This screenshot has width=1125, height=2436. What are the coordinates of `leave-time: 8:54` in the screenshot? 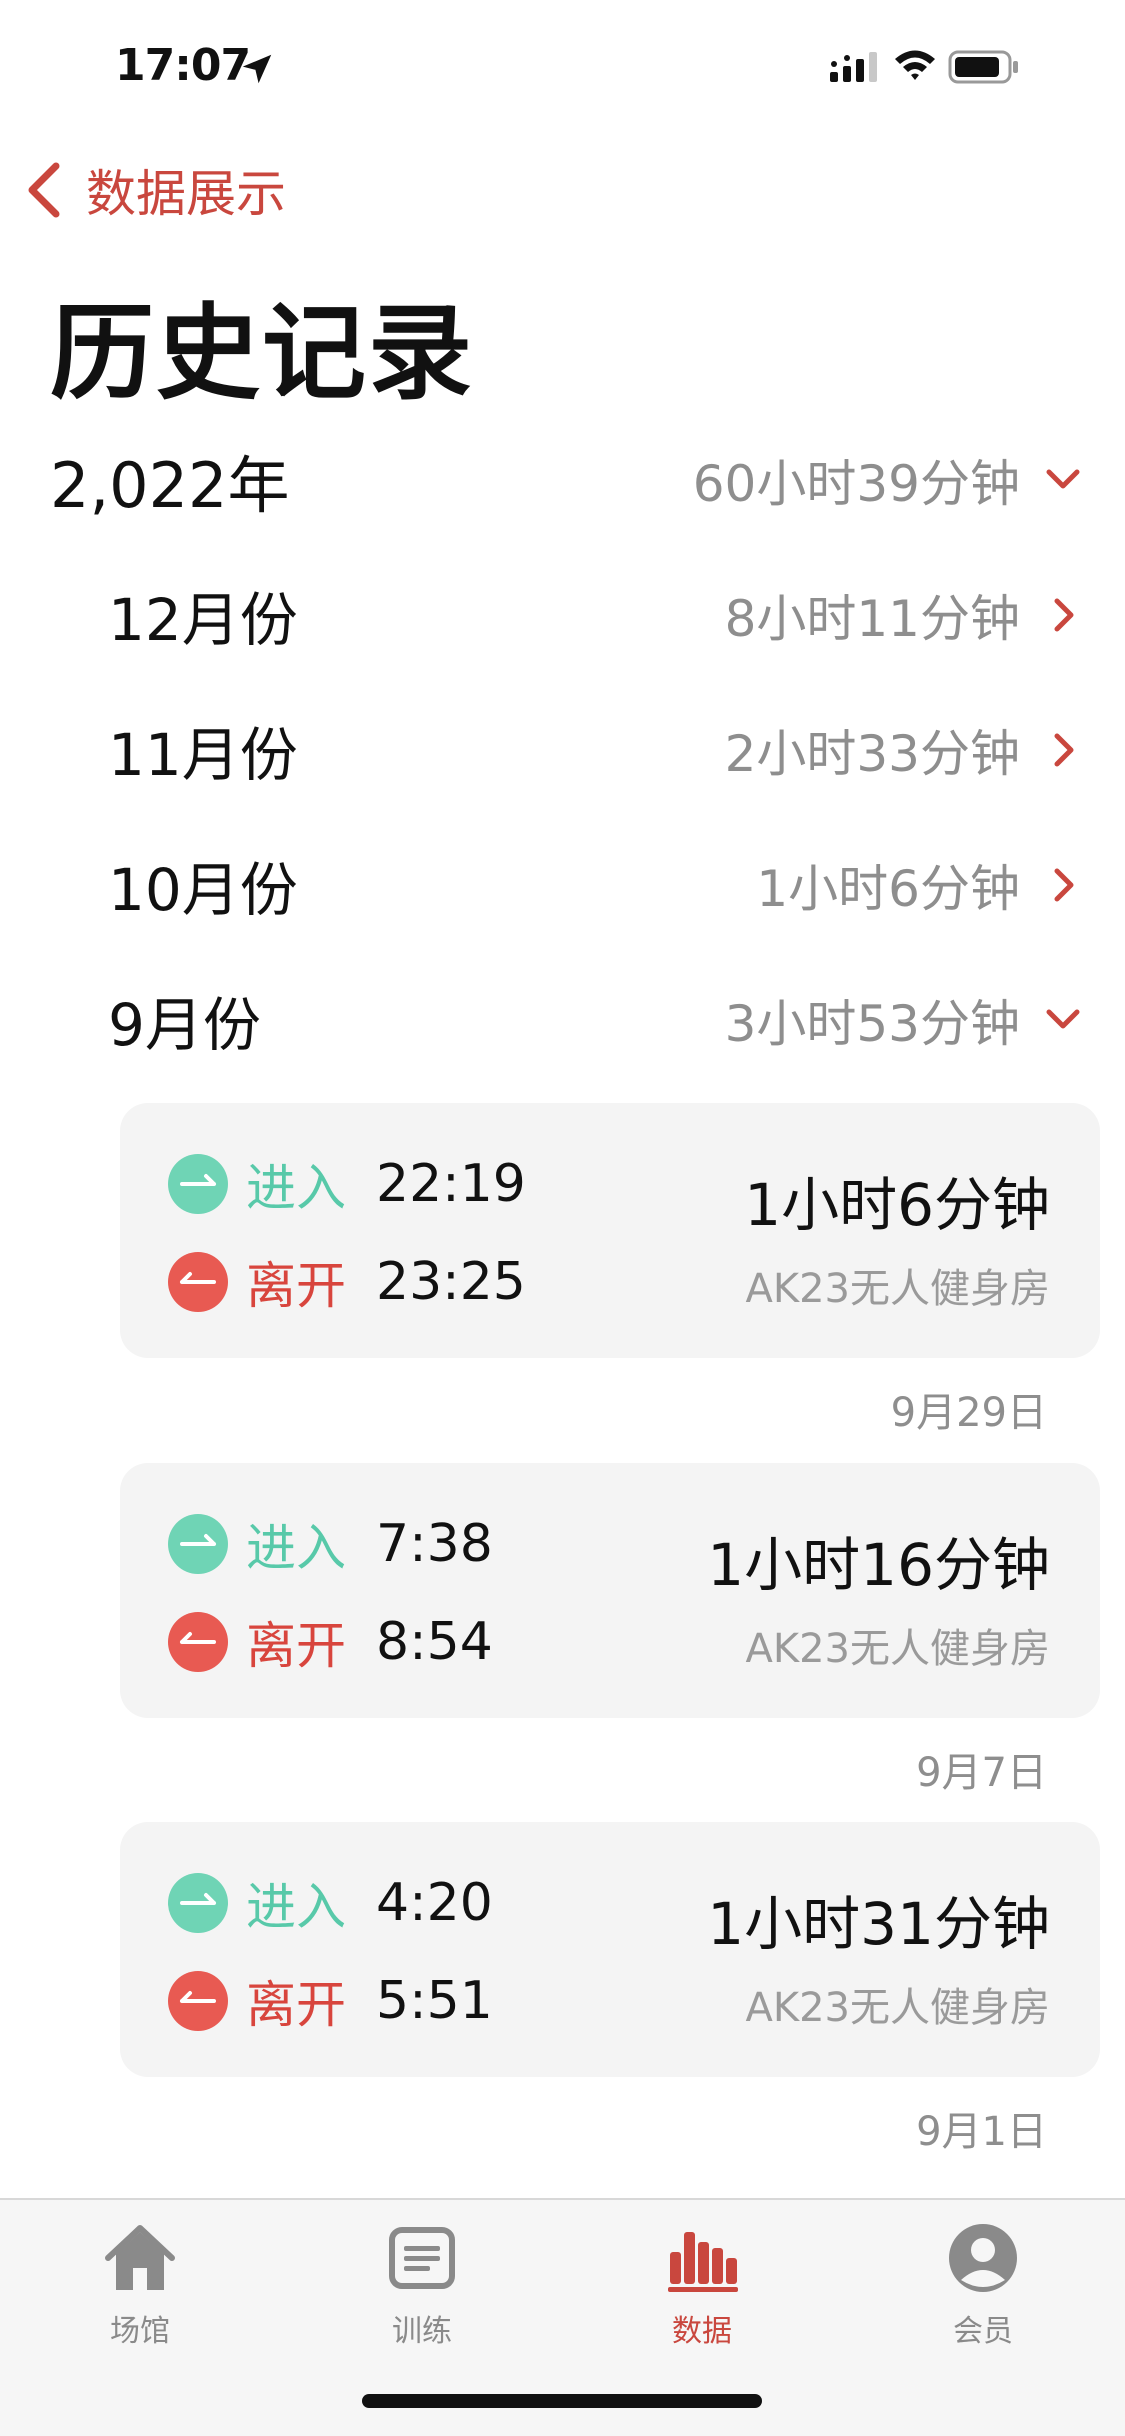 It's located at (434, 1642).